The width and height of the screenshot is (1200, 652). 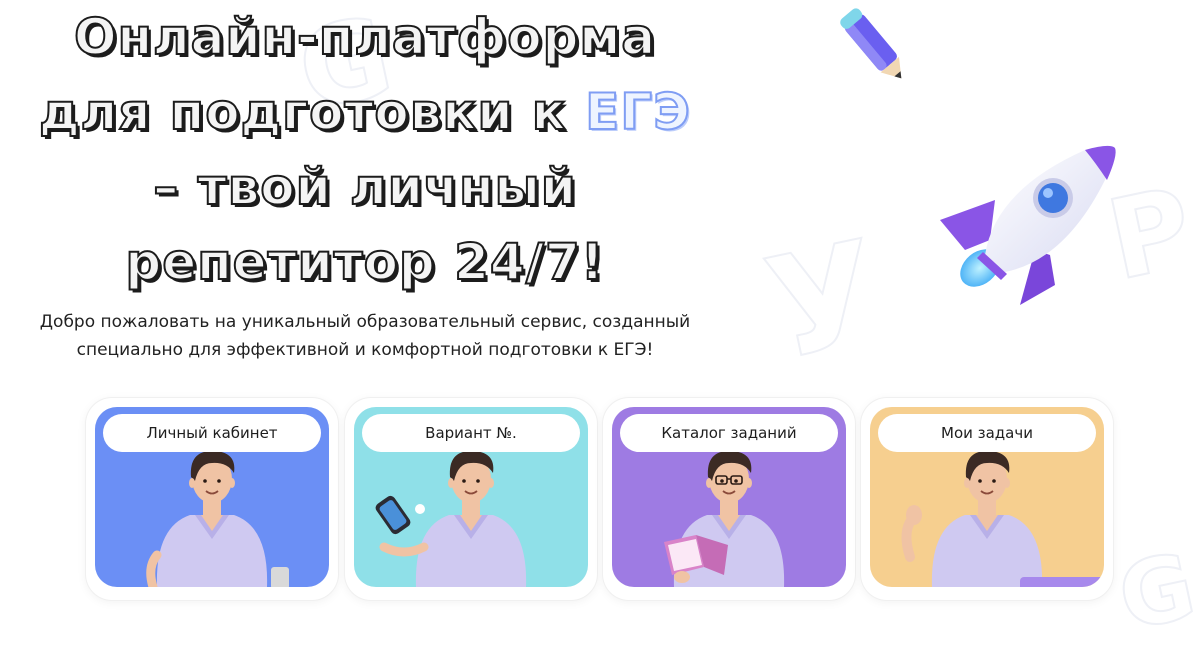 I want to click on card-my-tasks: Мои задачи, so click(x=987, y=499).